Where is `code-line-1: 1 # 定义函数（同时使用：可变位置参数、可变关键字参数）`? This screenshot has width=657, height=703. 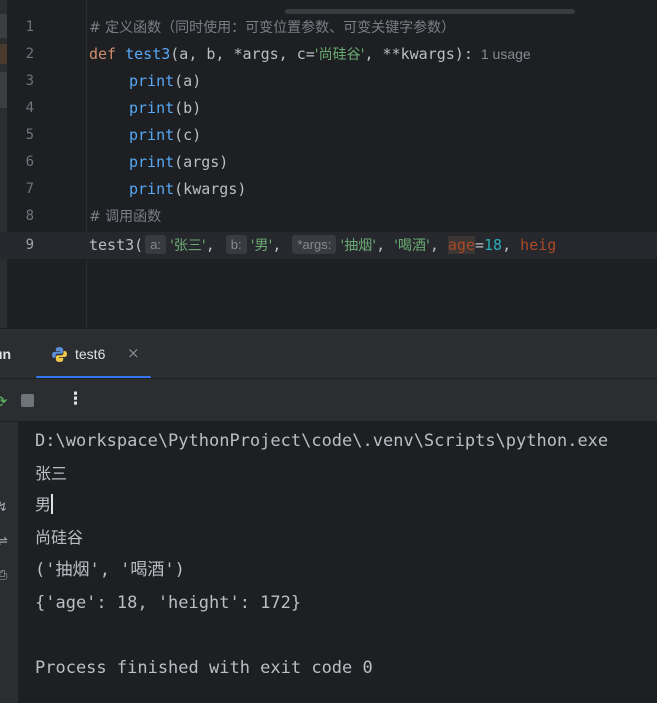
code-line-1: 1 # 定义函数（同时使用：可变位置参数、可变关键字参数） is located at coordinates (328, 27).